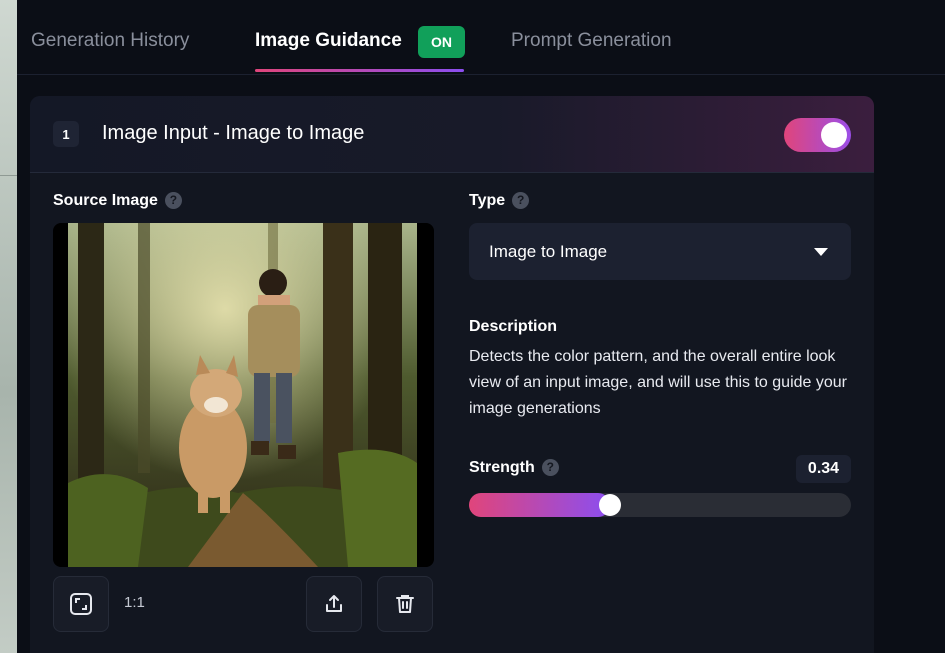 The image size is (945, 653). I want to click on tab-image-guidance: Image Guidance, so click(328, 41).